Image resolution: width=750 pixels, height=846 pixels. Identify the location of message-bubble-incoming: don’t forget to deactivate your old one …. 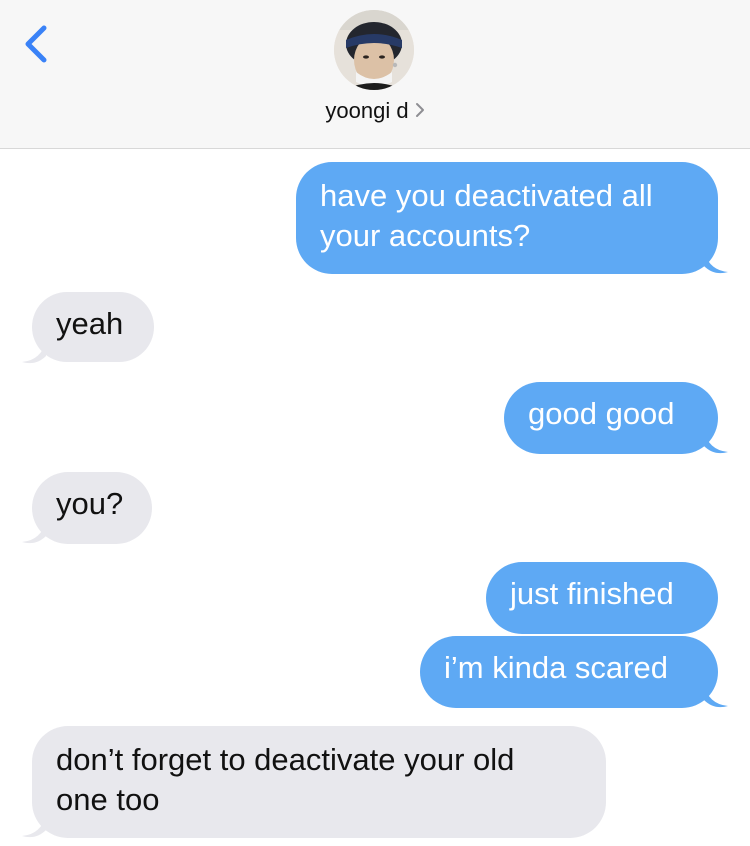
(319, 782).